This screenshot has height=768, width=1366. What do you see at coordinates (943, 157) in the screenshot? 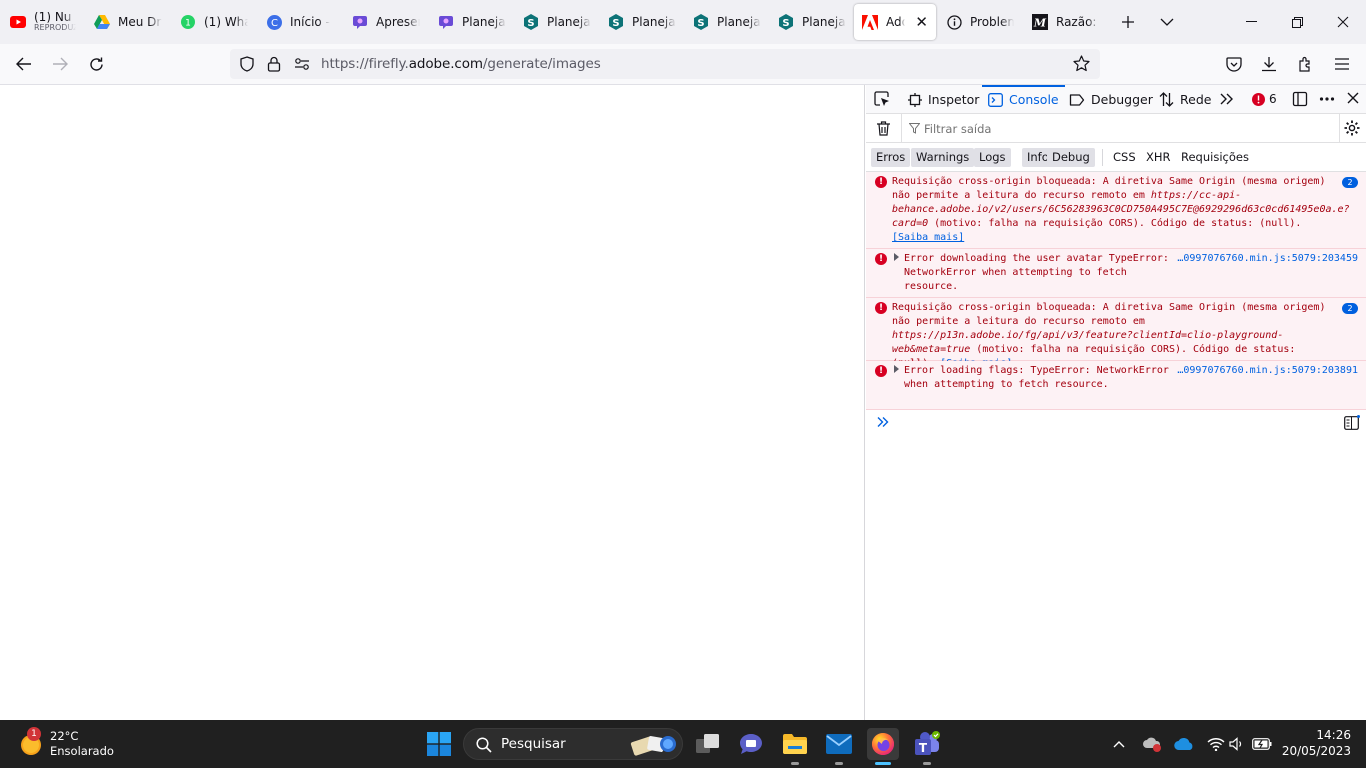
I see `filter-warnings-button: Warnings` at bounding box center [943, 157].